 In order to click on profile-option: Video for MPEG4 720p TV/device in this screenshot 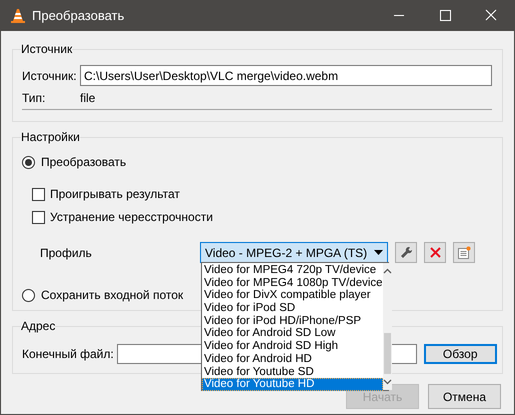, I will do `click(292, 270)`.